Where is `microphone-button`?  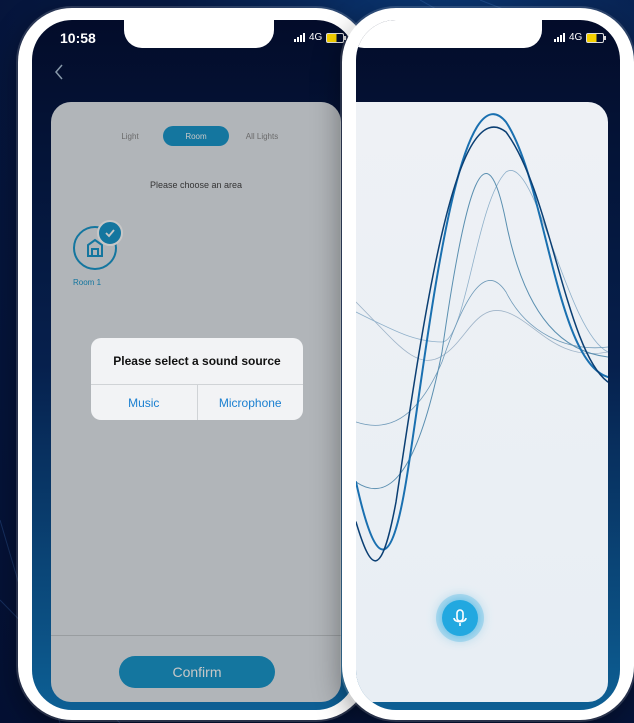
microphone-button is located at coordinates (460, 618).